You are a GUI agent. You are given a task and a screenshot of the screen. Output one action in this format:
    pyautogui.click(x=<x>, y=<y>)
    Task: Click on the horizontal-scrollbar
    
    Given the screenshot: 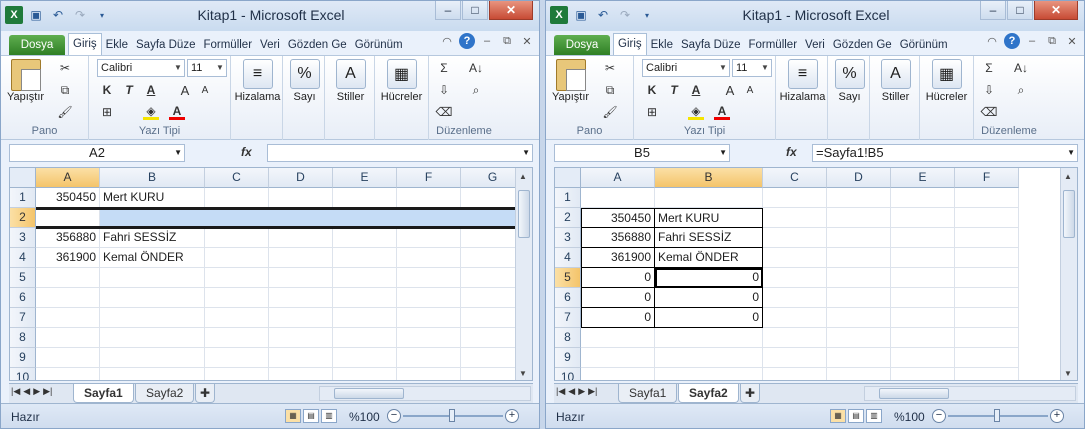 What is the action you would take?
    pyautogui.click(x=970, y=393)
    